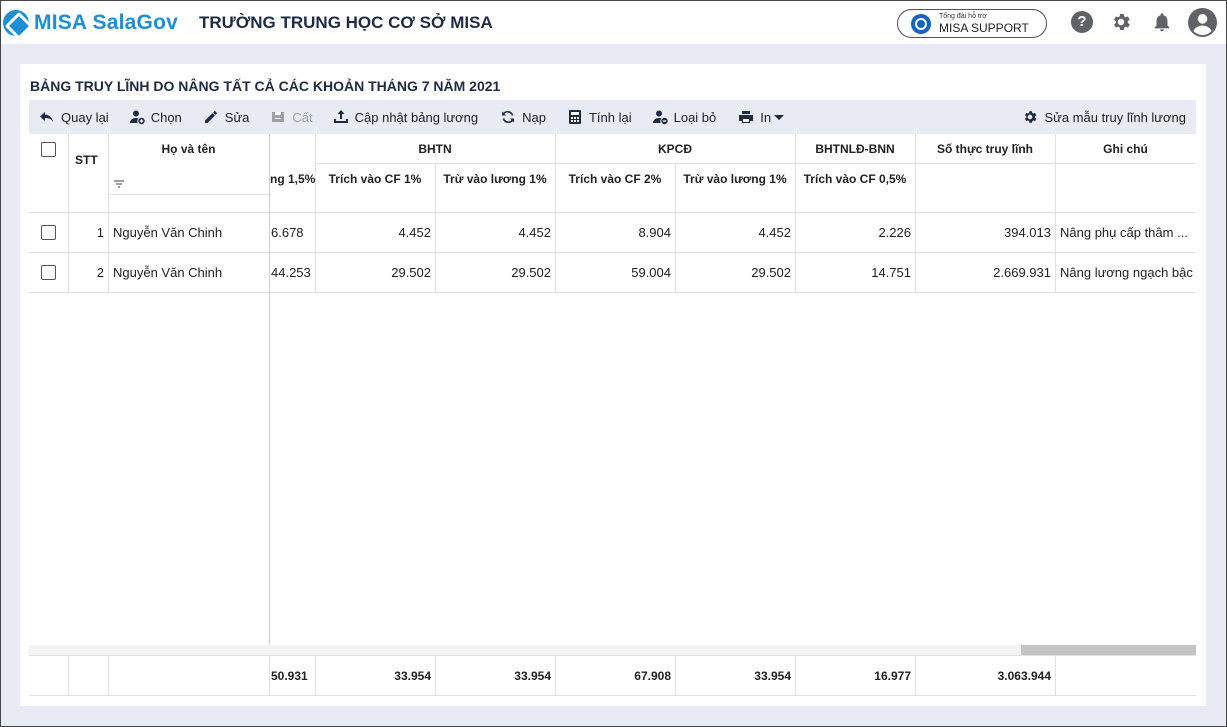  What do you see at coordinates (1162, 22) in the screenshot?
I see `notification-bell-icon` at bounding box center [1162, 22].